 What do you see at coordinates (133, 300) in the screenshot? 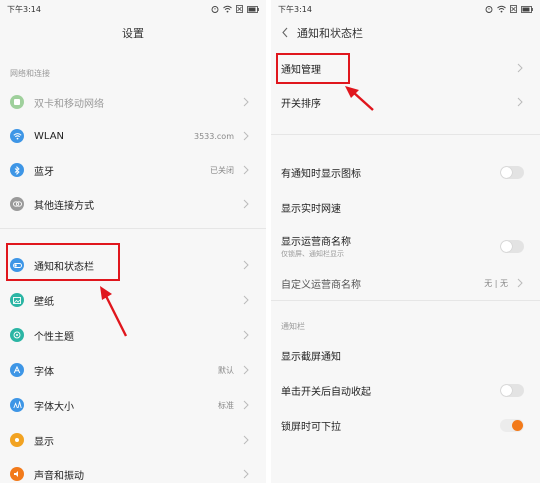
I see `settings-item-wallpaper: 壁纸` at bounding box center [133, 300].